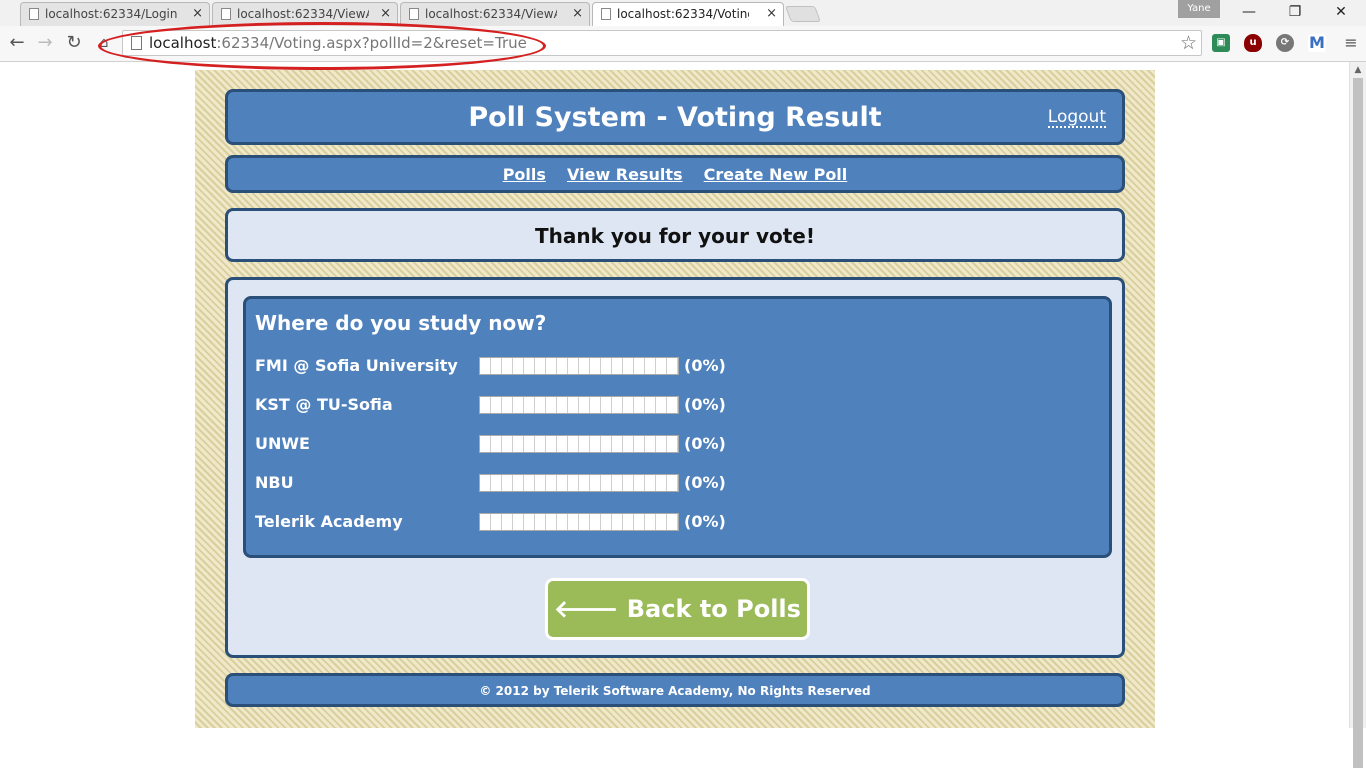 The width and height of the screenshot is (1366, 768). I want to click on tab-label: localhost:62334/Voting.asp, so click(683, 14).